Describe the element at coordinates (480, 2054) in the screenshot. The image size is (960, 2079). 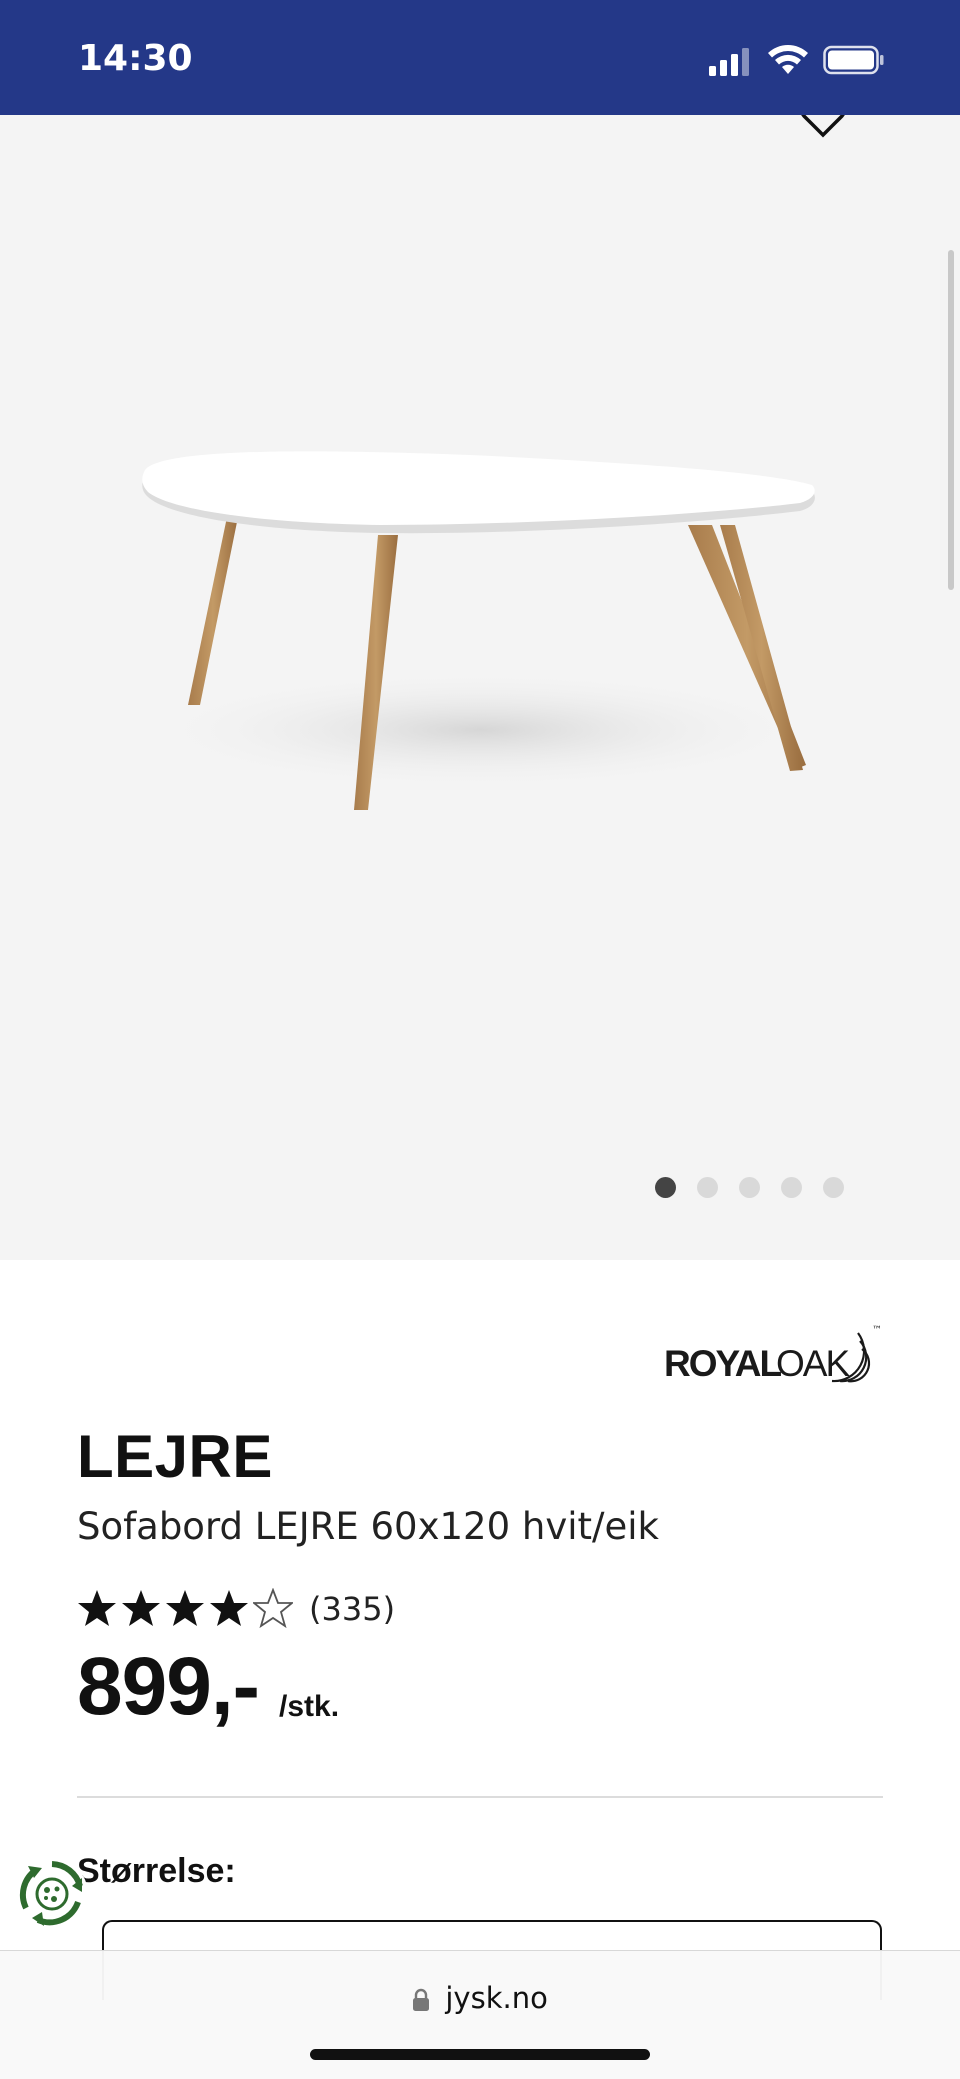
I see `home-indicator` at that location.